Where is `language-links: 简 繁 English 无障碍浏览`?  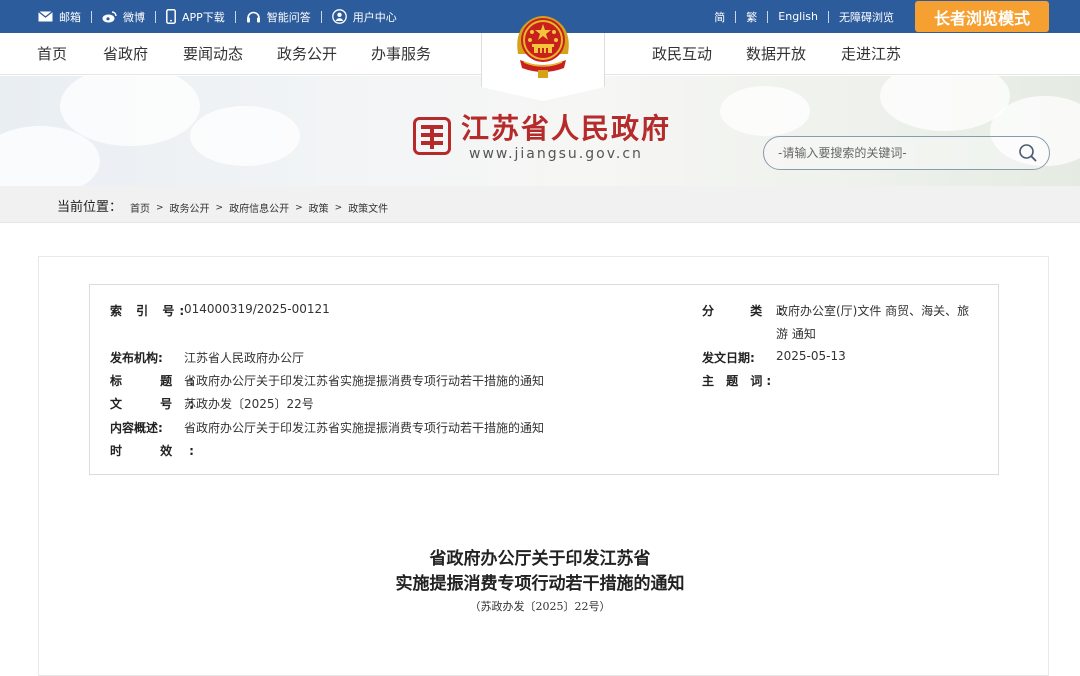 language-links: 简 繁 English 无障碍浏览 is located at coordinates (804, 16).